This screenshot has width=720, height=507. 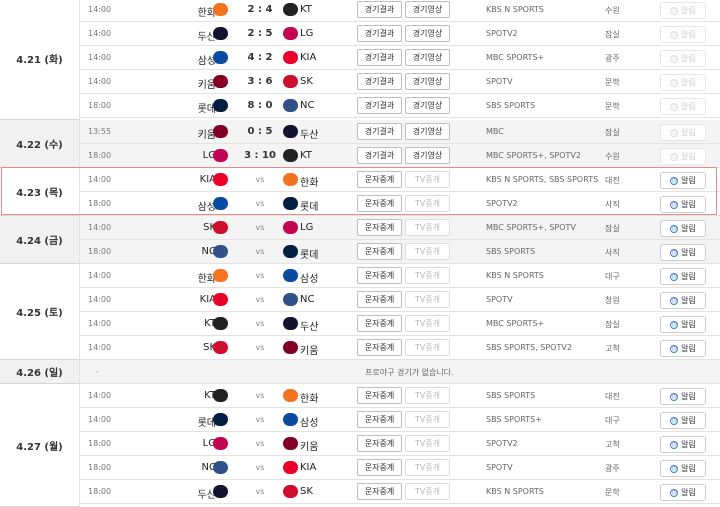 I want to click on away-team-name: NC, so click(x=307, y=105).